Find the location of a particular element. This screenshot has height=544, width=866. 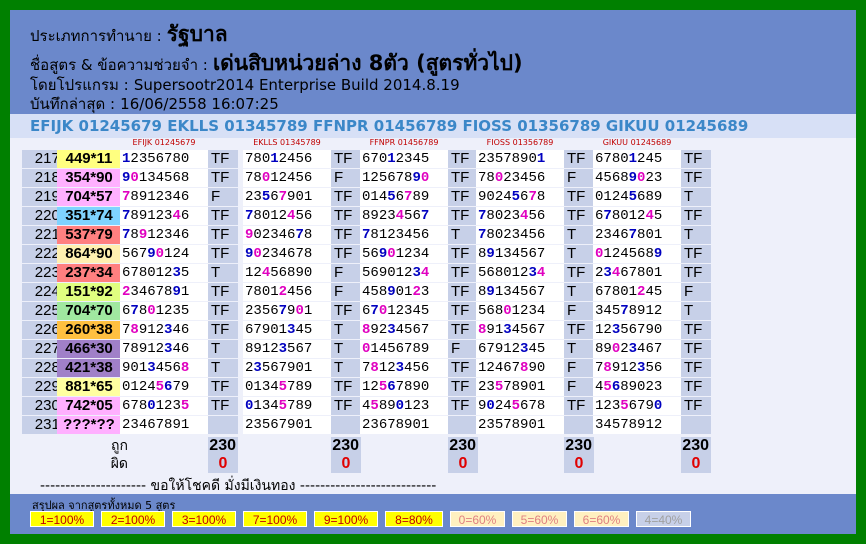

prediction-digits: 45689023 is located at coordinates (637, 178).